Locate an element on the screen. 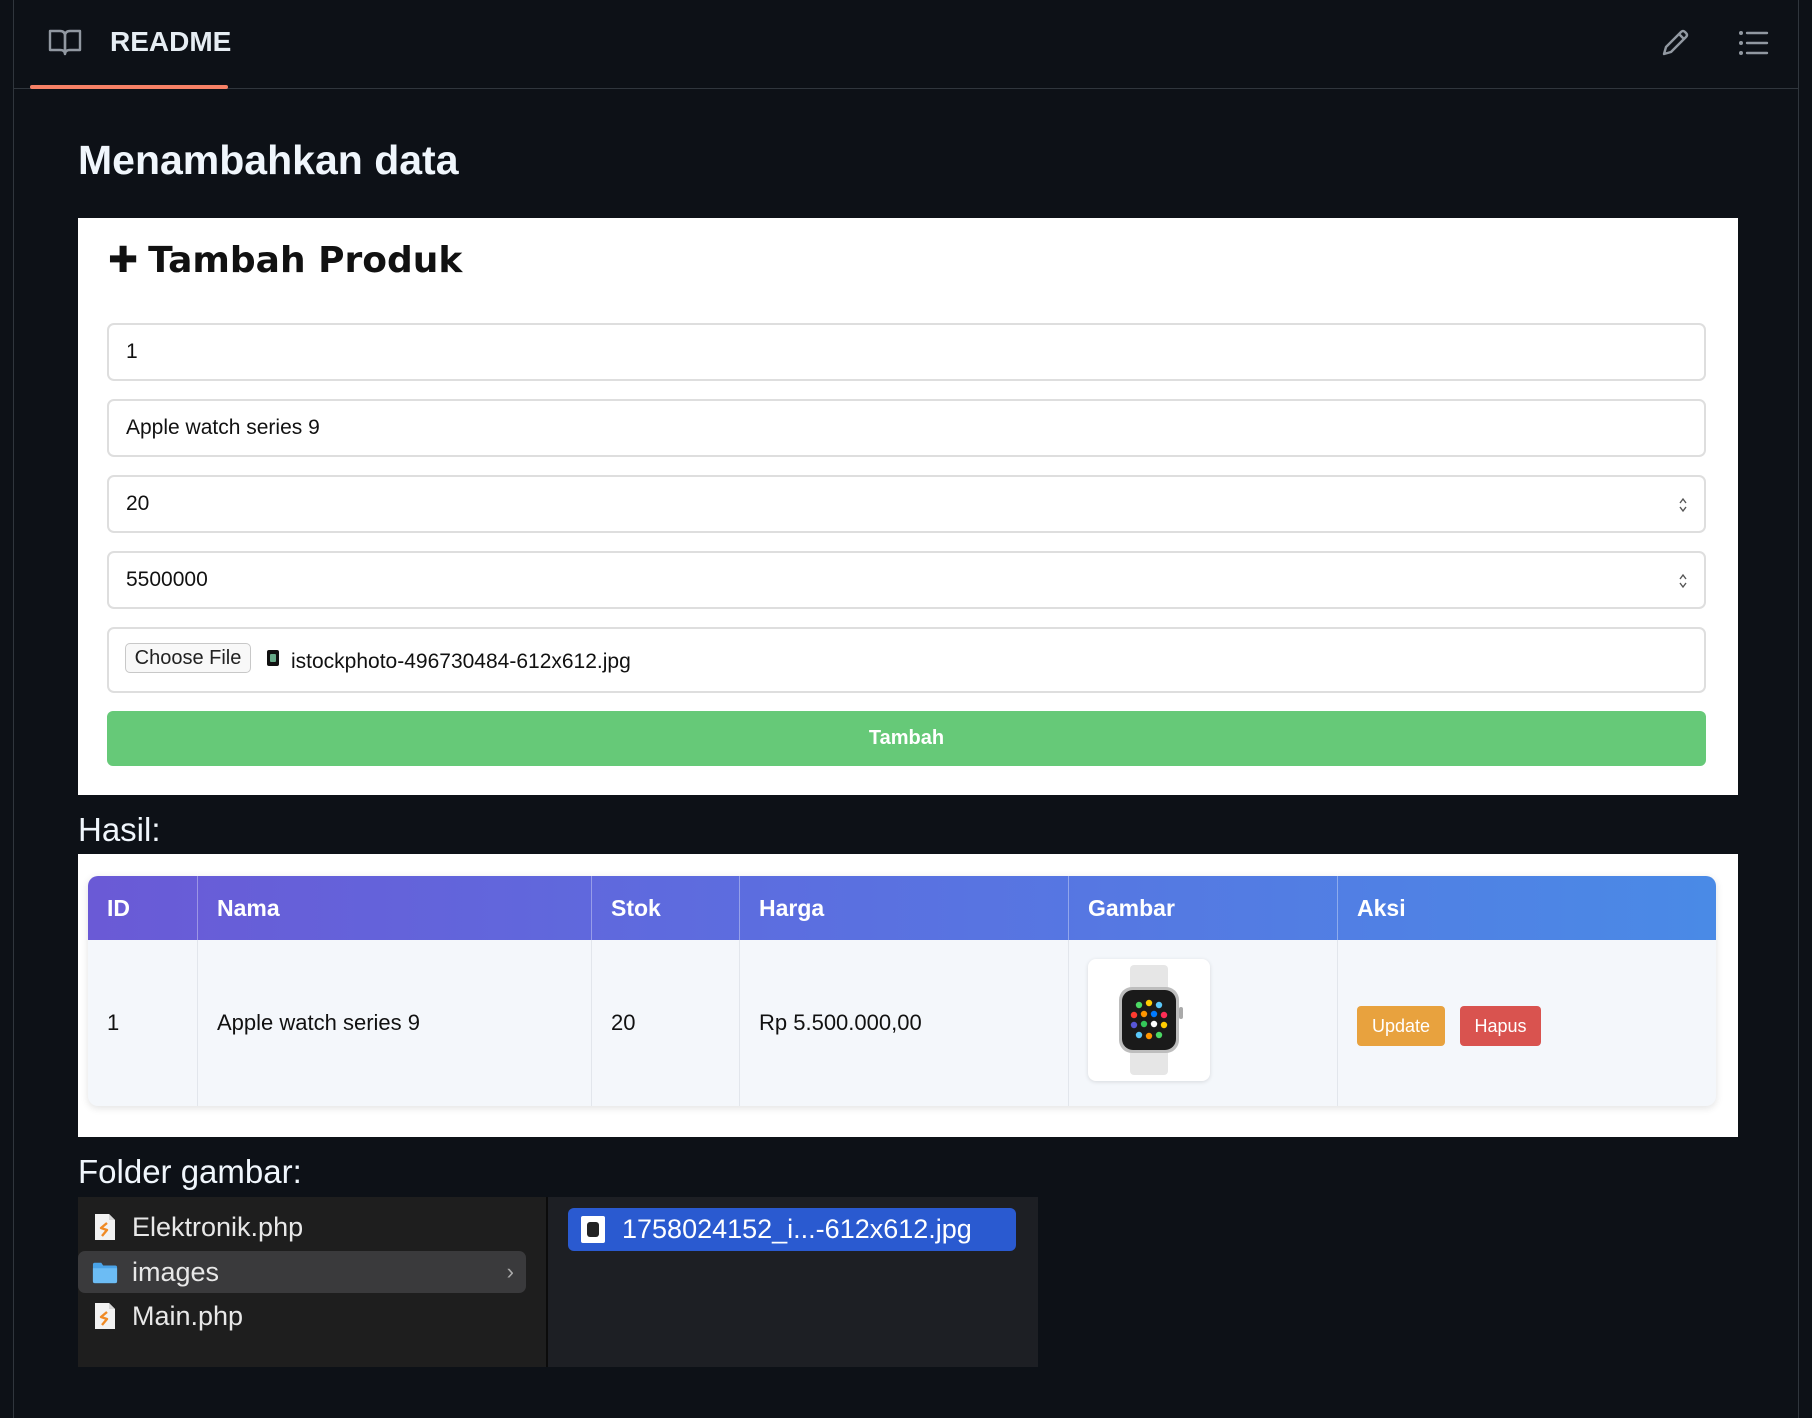  readme-tab: README is located at coordinates (131, 44).